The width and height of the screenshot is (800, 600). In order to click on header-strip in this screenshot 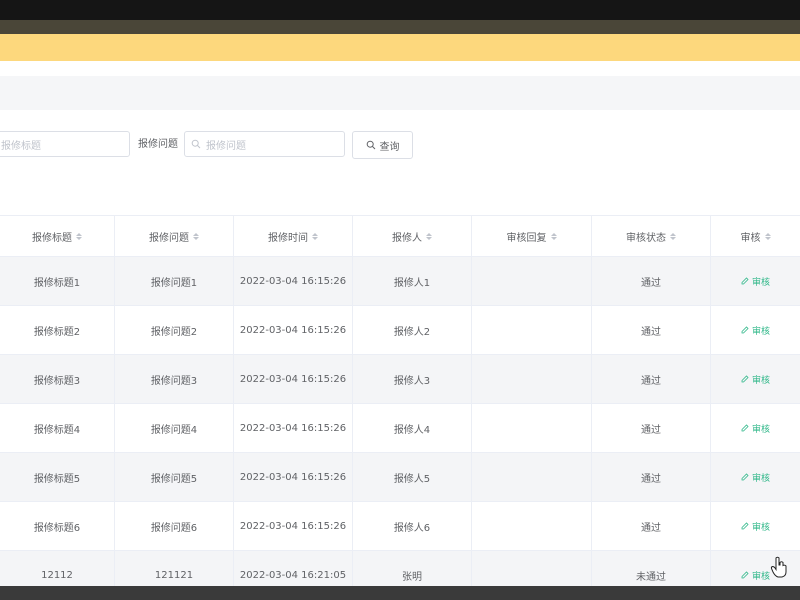, I will do `click(400, 27)`.